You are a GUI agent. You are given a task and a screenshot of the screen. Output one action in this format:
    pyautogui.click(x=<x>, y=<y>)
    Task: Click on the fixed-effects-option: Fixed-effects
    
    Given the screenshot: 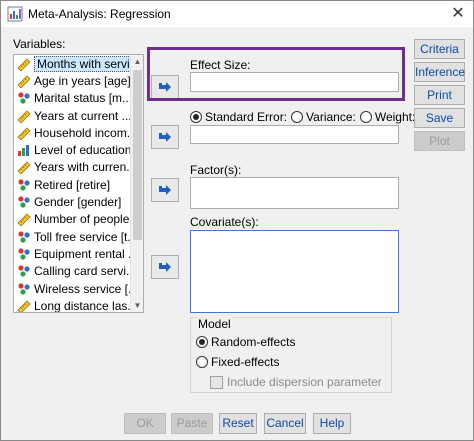 What is the action you would take?
    pyautogui.click(x=237, y=362)
    